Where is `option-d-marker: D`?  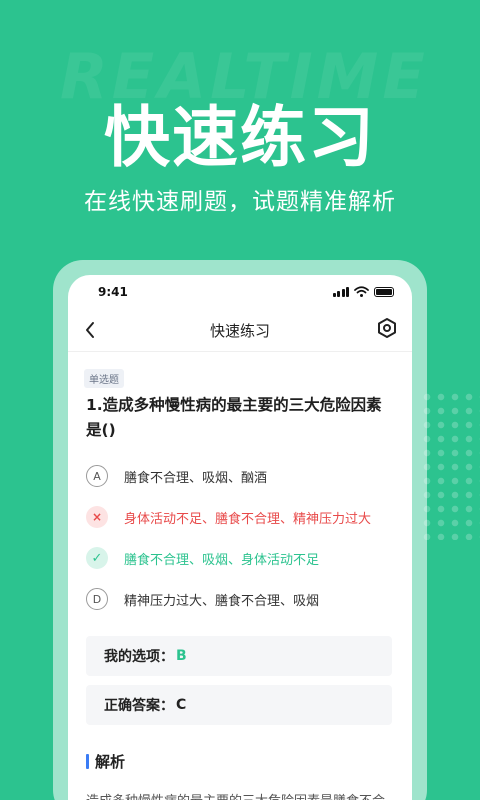
option-d-marker: D is located at coordinates (97, 599).